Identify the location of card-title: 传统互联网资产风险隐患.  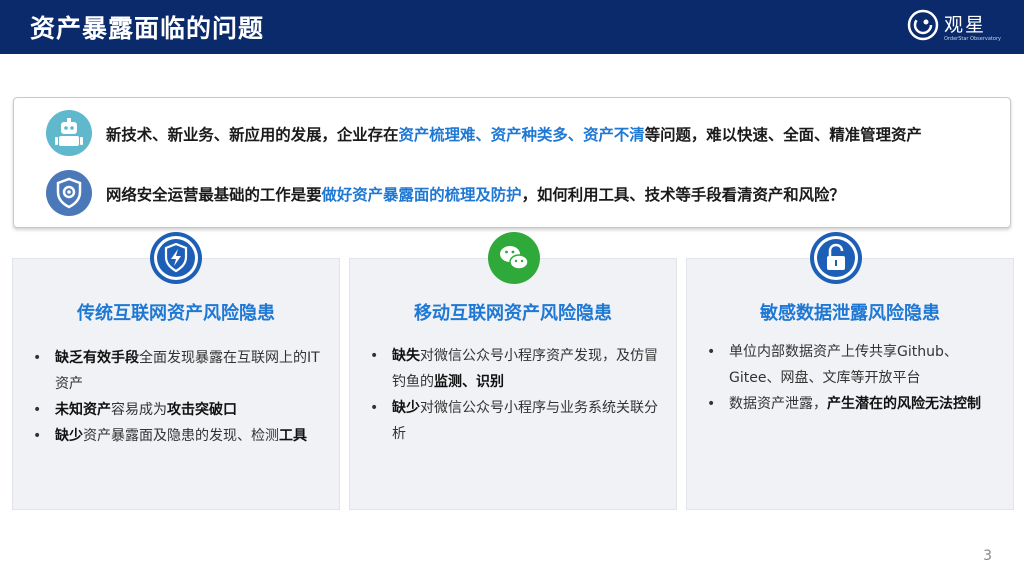
(176, 313).